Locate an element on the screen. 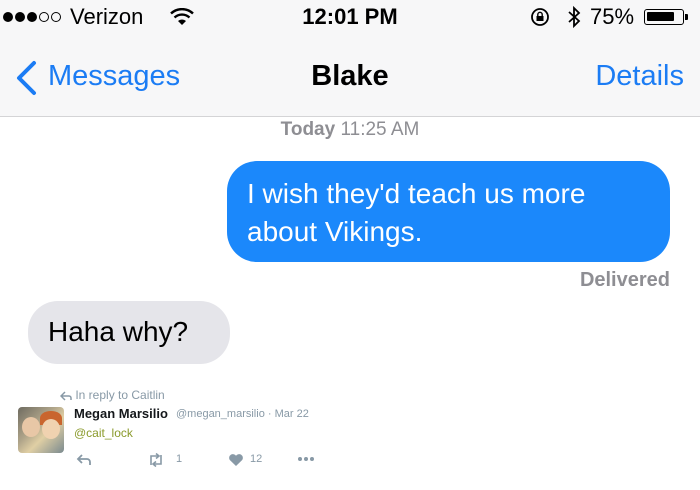 The width and height of the screenshot is (700, 490). status-bar: Verizon 12:01 PM 75% is located at coordinates (350, 18).